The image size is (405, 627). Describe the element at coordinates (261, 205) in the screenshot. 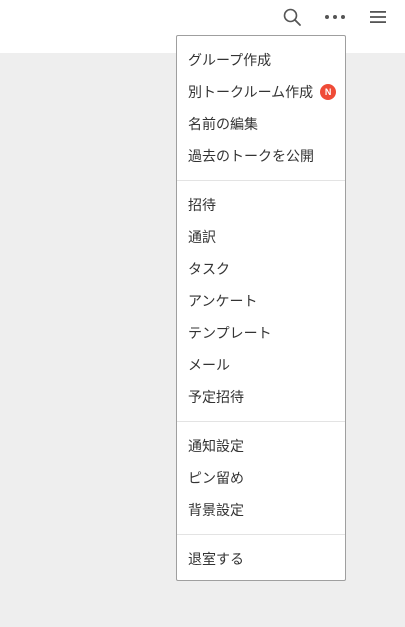

I see `menu-item-invite: 招待` at that location.